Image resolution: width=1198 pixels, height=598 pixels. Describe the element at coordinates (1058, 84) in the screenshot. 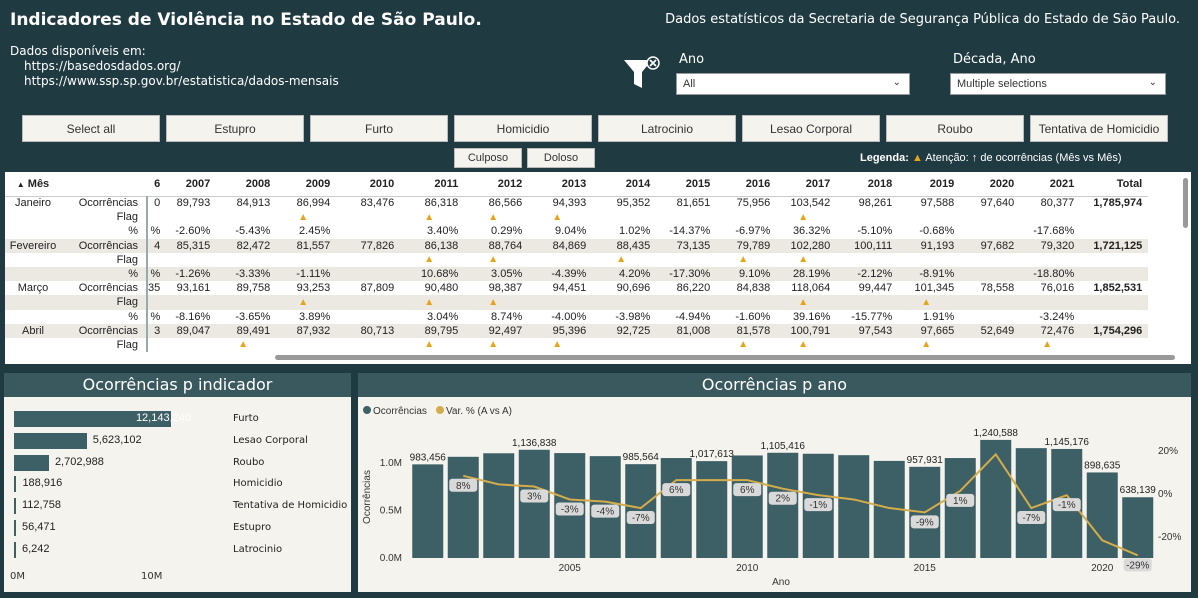

I see `filter-decada-dropdown: Multiple selections ⌄` at that location.